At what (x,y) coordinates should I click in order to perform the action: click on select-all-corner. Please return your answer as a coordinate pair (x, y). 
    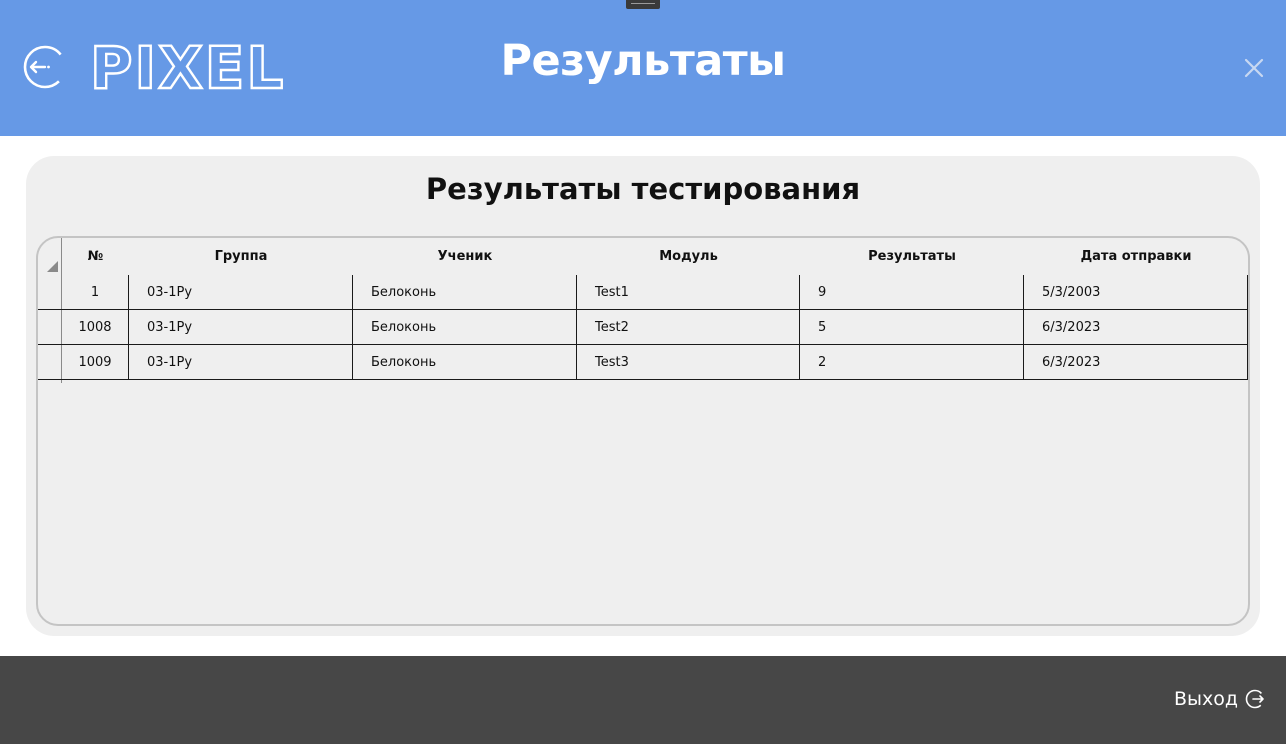
    Looking at the image, I should click on (52, 266).